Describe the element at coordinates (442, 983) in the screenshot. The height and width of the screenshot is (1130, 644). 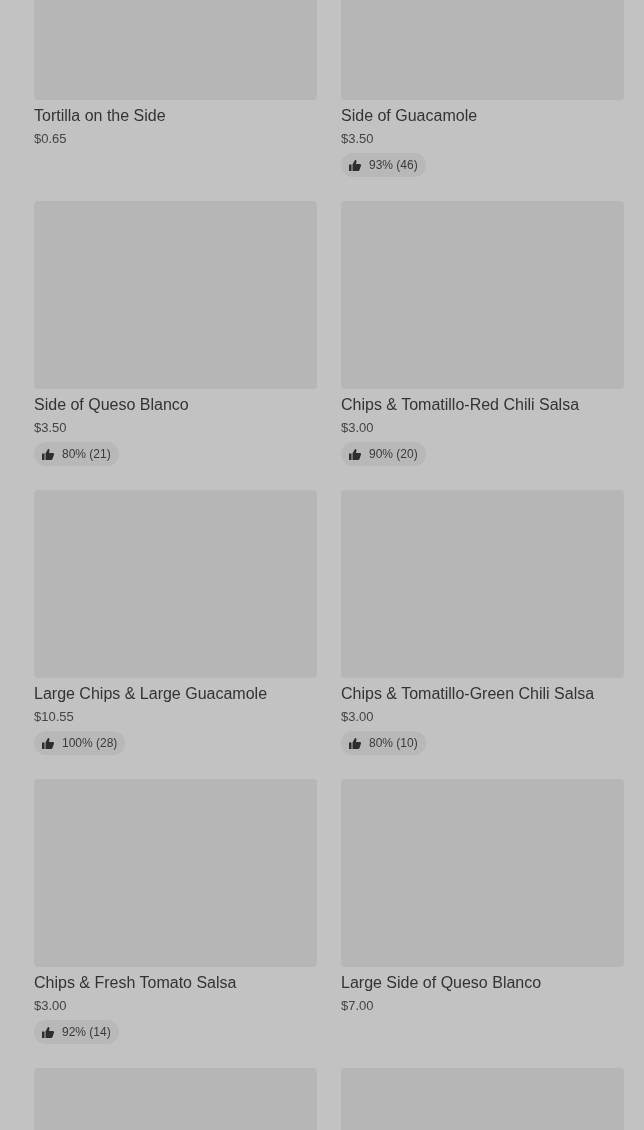
I see `item-title: Large Side of Queso Blanco` at that location.